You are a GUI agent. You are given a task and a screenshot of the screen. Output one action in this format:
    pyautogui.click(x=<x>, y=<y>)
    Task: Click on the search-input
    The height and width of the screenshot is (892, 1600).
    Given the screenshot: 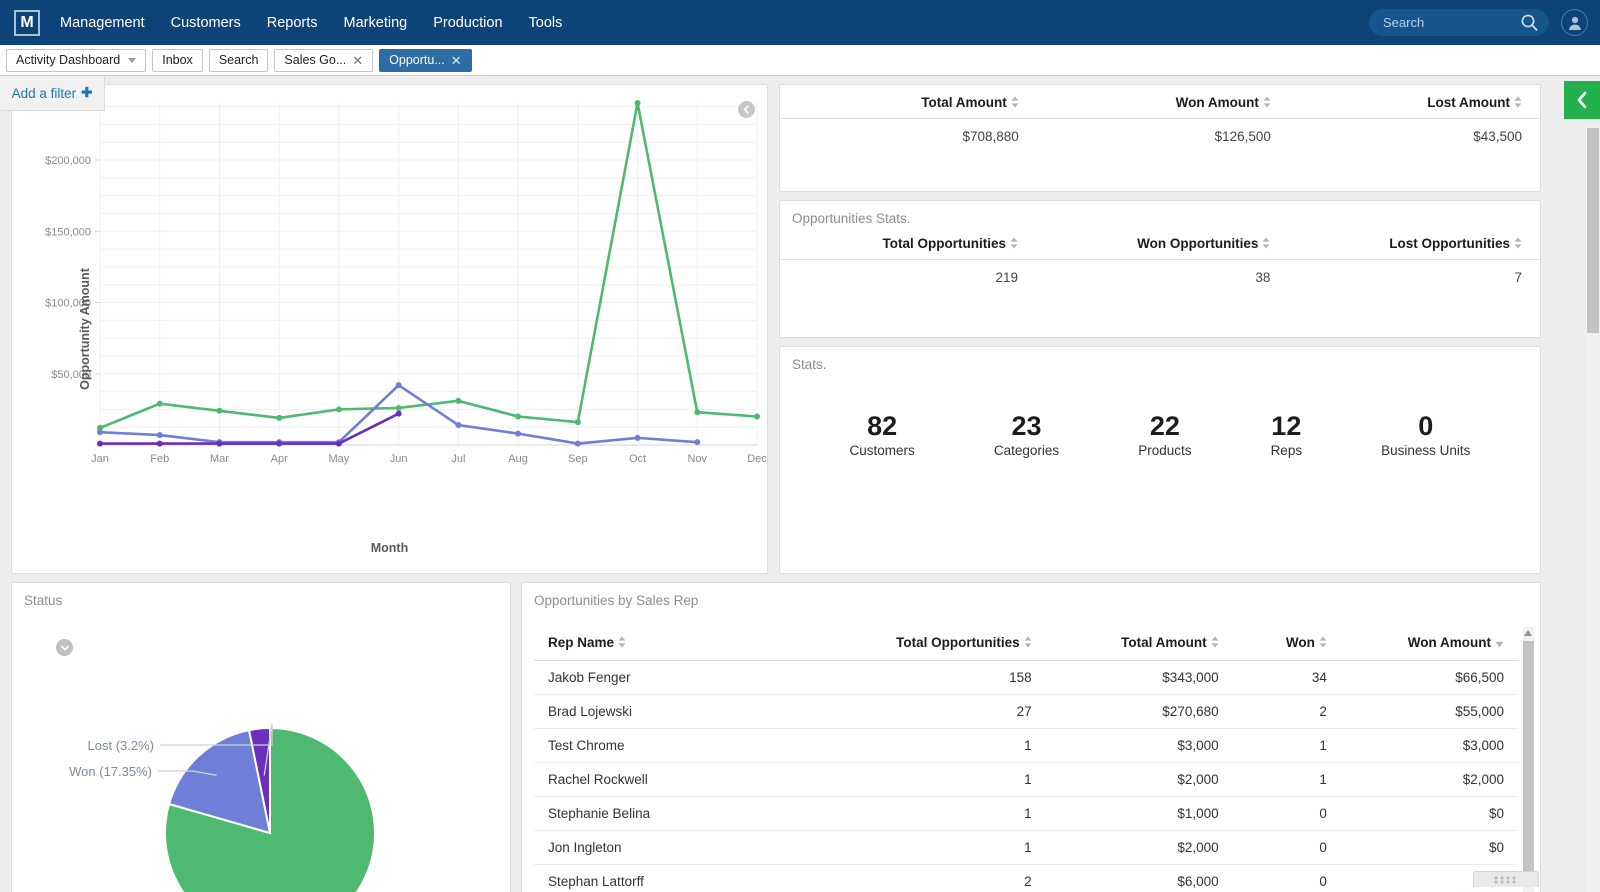 What is the action you would take?
    pyautogui.click(x=1453, y=22)
    